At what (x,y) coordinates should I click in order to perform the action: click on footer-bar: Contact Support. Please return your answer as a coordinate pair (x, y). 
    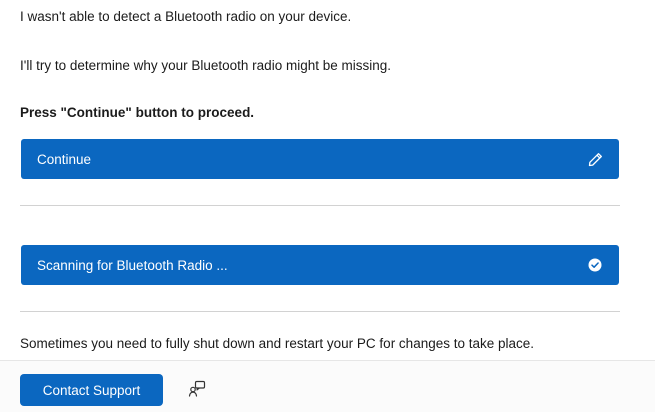
    Looking at the image, I should click on (327, 386).